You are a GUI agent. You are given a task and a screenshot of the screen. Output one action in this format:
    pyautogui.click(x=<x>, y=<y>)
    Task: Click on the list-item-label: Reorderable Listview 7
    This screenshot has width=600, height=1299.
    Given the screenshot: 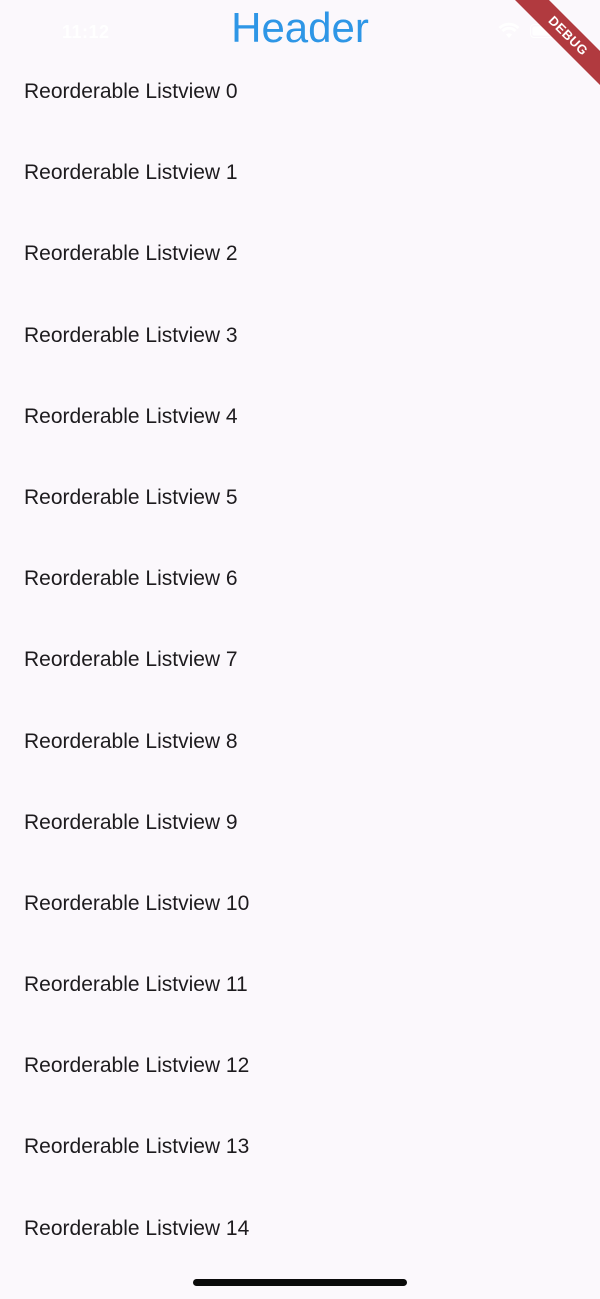 What is the action you would take?
    pyautogui.click(x=131, y=660)
    